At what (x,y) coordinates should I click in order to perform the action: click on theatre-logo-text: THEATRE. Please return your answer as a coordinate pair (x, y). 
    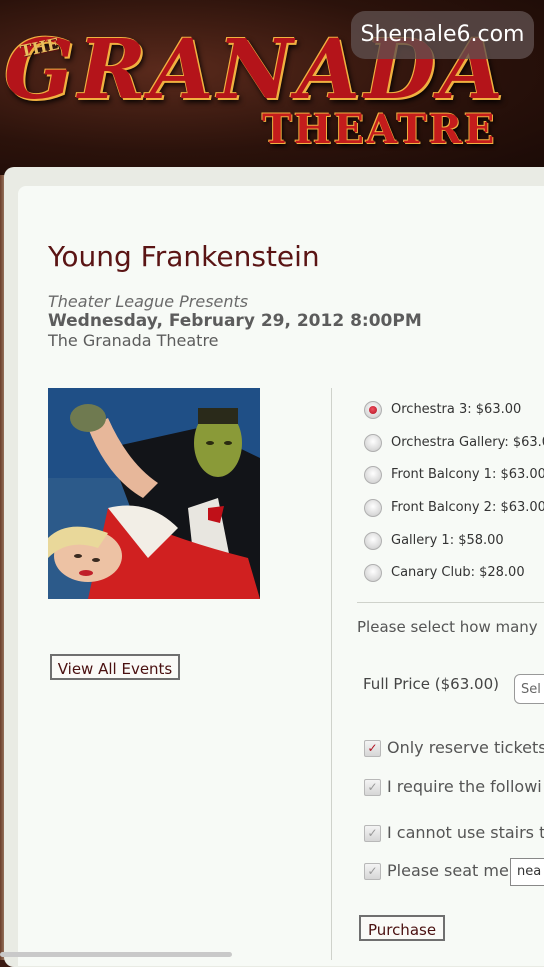
    Looking at the image, I should click on (379, 129).